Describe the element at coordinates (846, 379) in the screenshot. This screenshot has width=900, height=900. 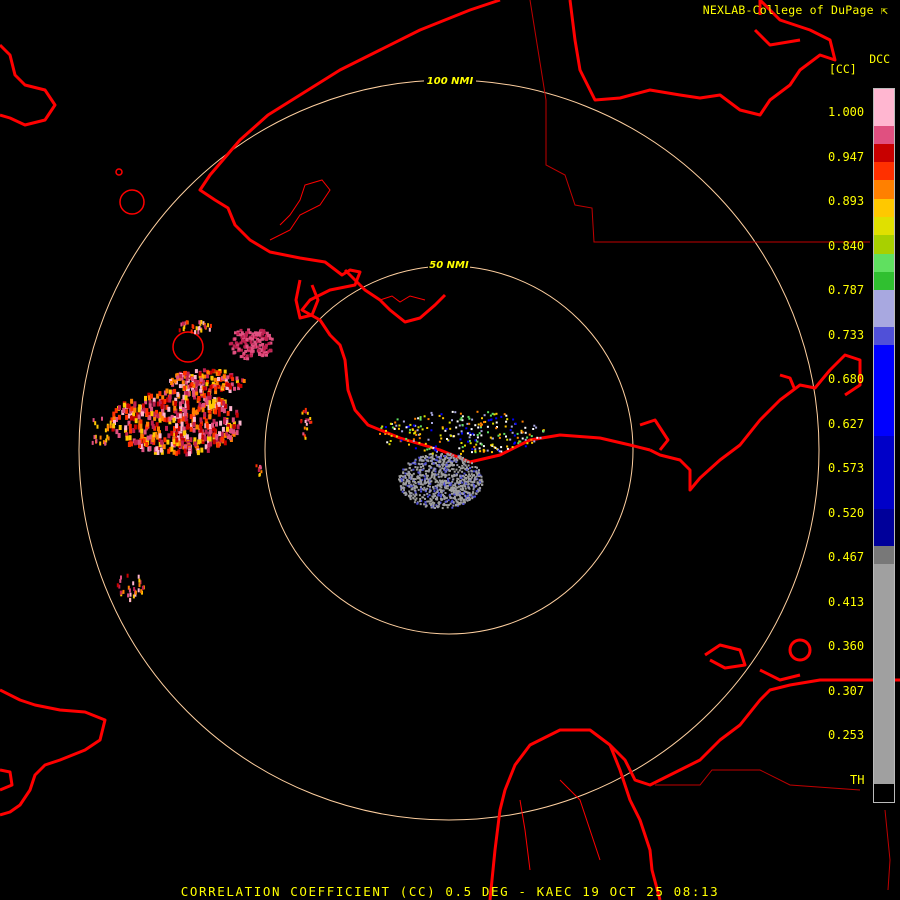
I see `color-scale-tick: 0.680` at that location.